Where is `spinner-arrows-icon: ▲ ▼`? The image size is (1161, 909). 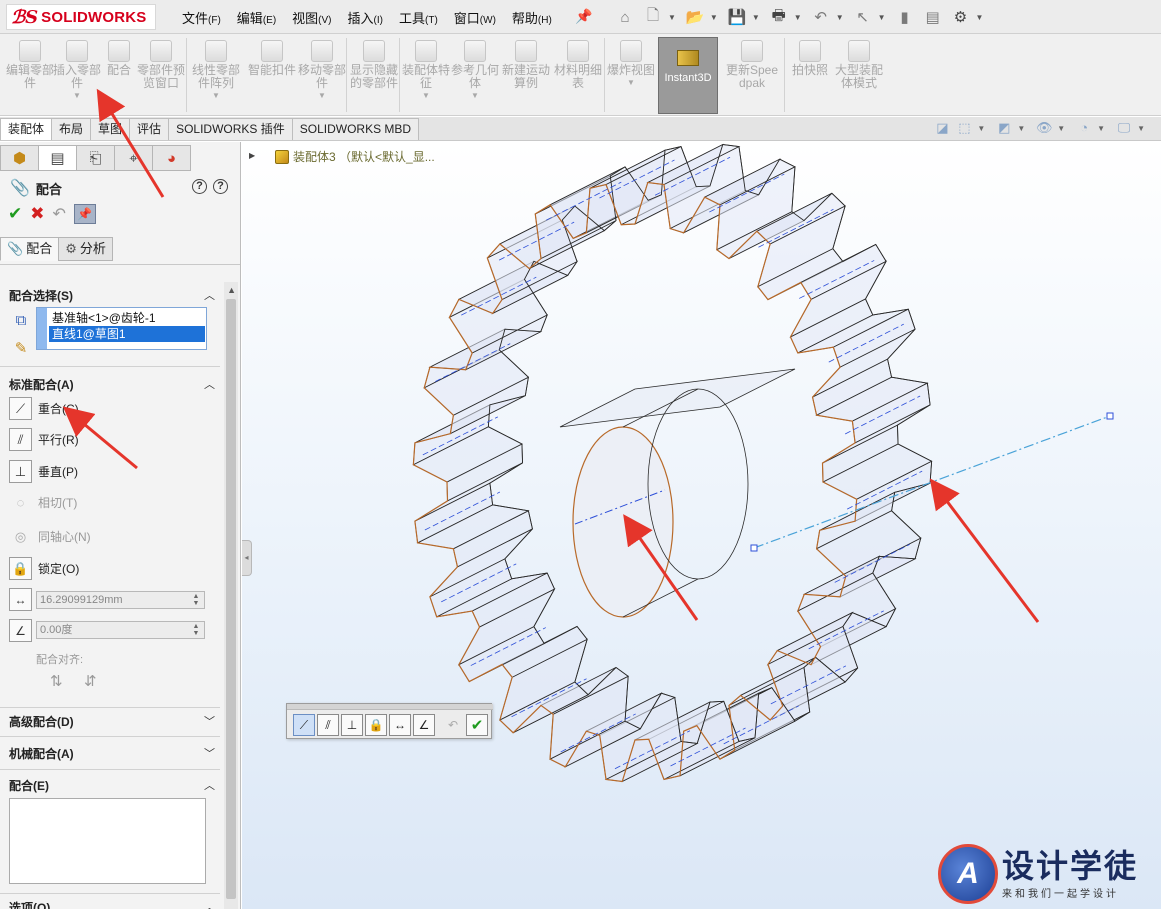
spinner-arrows-icon: ▲ ▼ is located at coordinates (196, 630).